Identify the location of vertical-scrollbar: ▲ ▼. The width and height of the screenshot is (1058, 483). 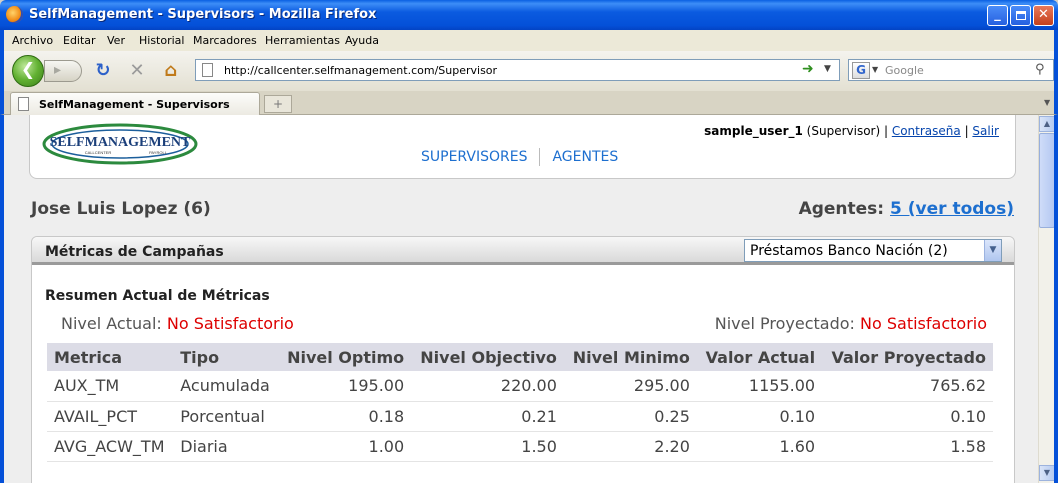
(1046, 299).